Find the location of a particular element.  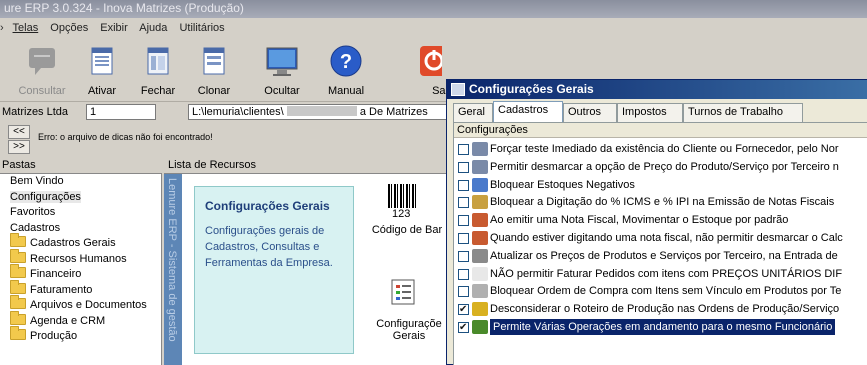

menu-utilitarios: Utilitários is located at coordinates (201, 28).